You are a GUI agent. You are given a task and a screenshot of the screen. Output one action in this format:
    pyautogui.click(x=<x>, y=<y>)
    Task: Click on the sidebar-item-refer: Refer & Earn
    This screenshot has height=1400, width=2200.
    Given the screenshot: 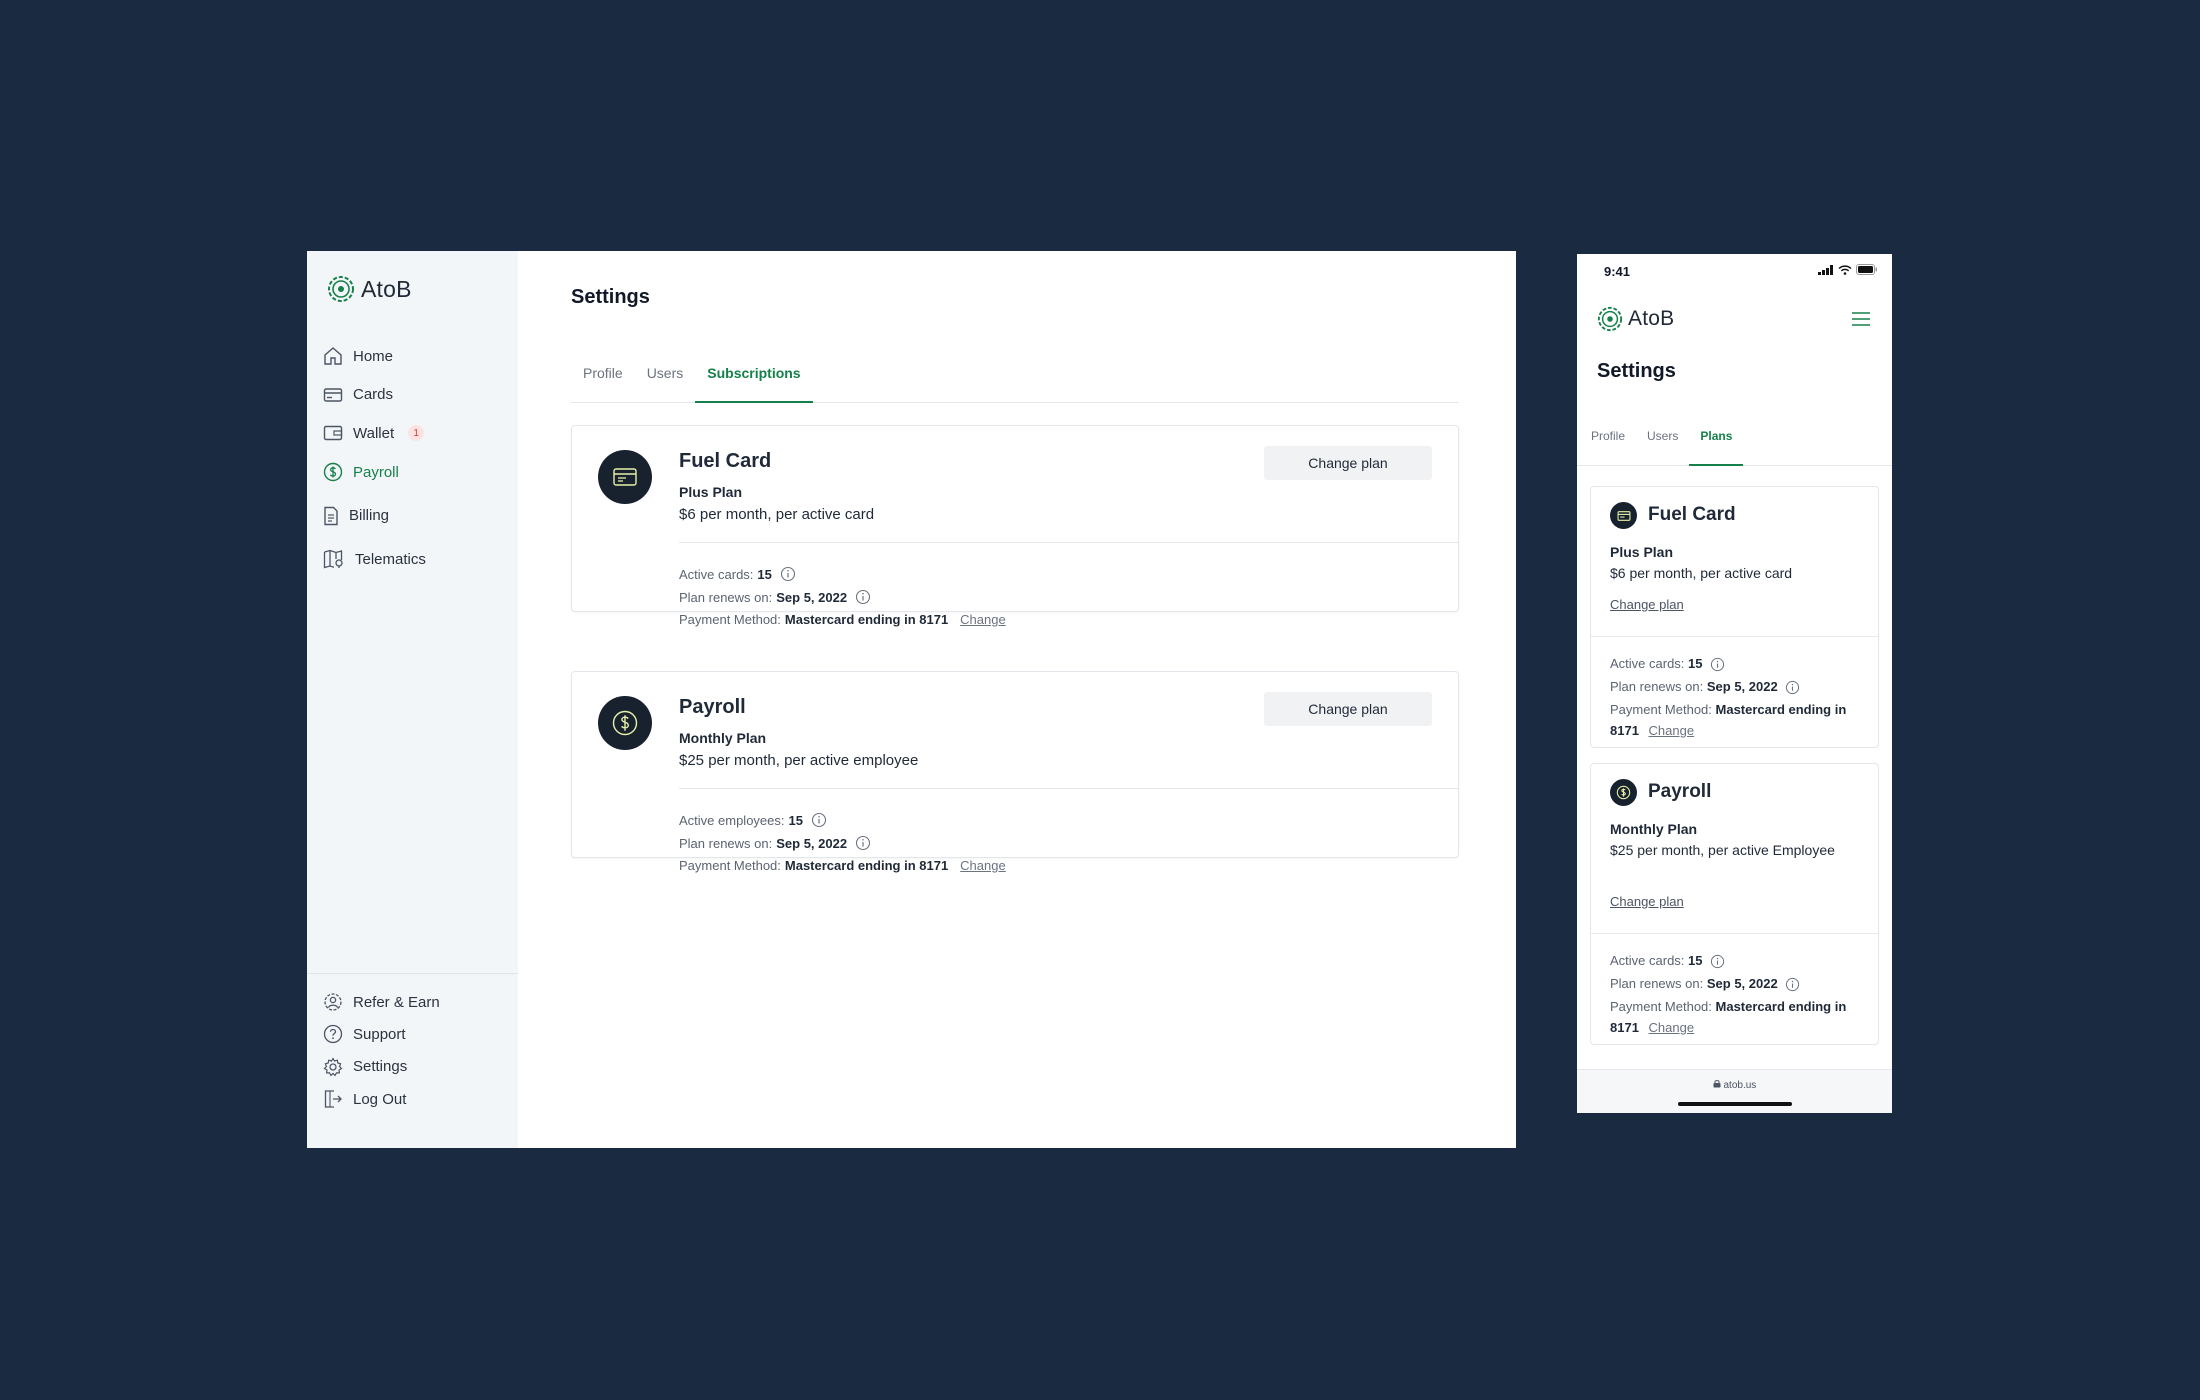 What is the action you would take?
    pyautogui.click(x=413, y=1002)
    